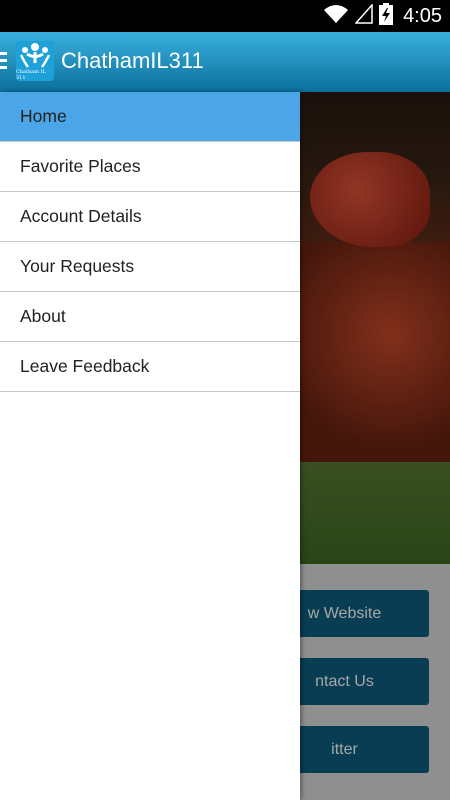 The image size is (450, 800). What do you see at coordinates (336, 16) in the screenshot?
I see `wifi-icon` at bounding box center [336, 16].